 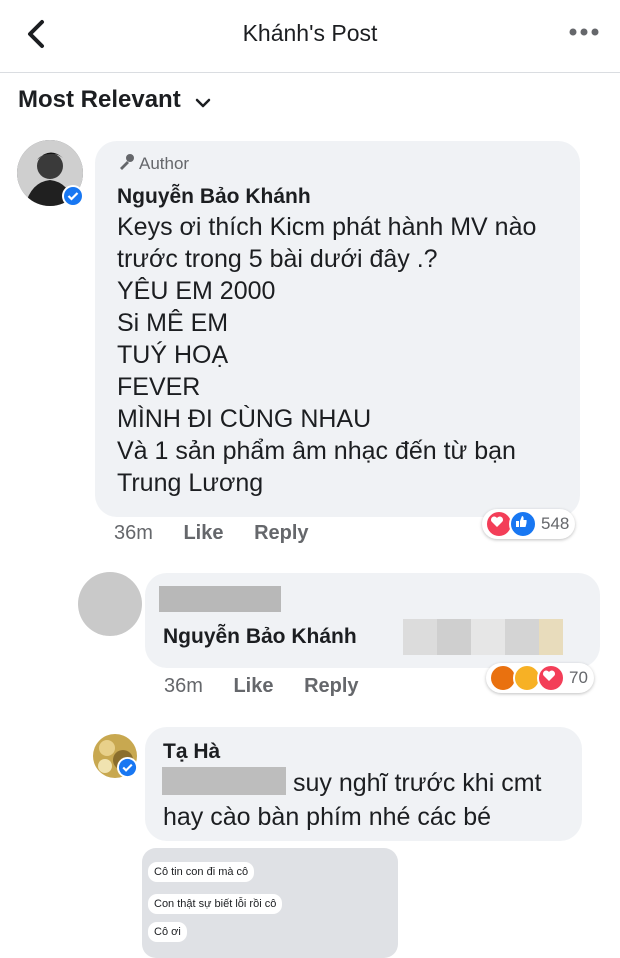 I want to click on comment-bubble: Nguyễn Bảo Khánh, so click(x=372, y=620).